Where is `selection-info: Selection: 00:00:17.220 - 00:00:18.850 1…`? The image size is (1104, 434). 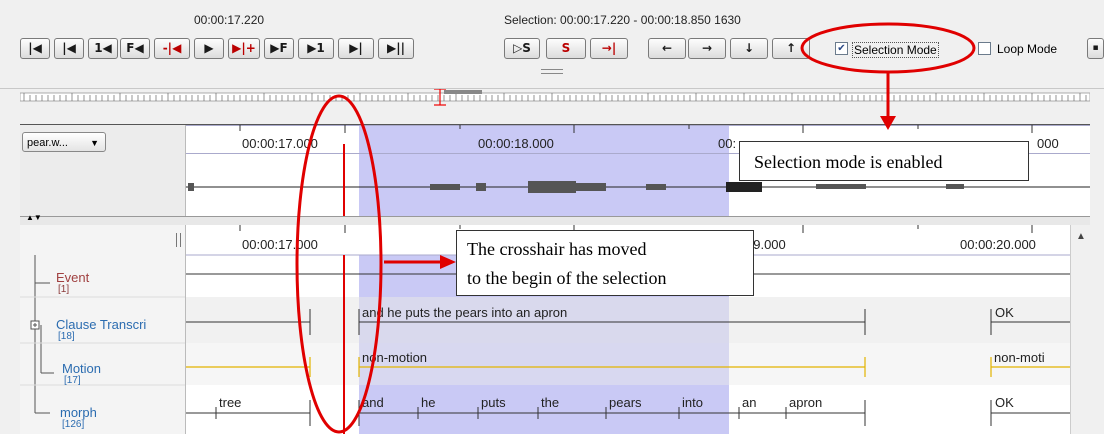 selection-info: Selection: 00:00:17.220 - 00:00:18.850 1… is located at coordinates (622, 20).